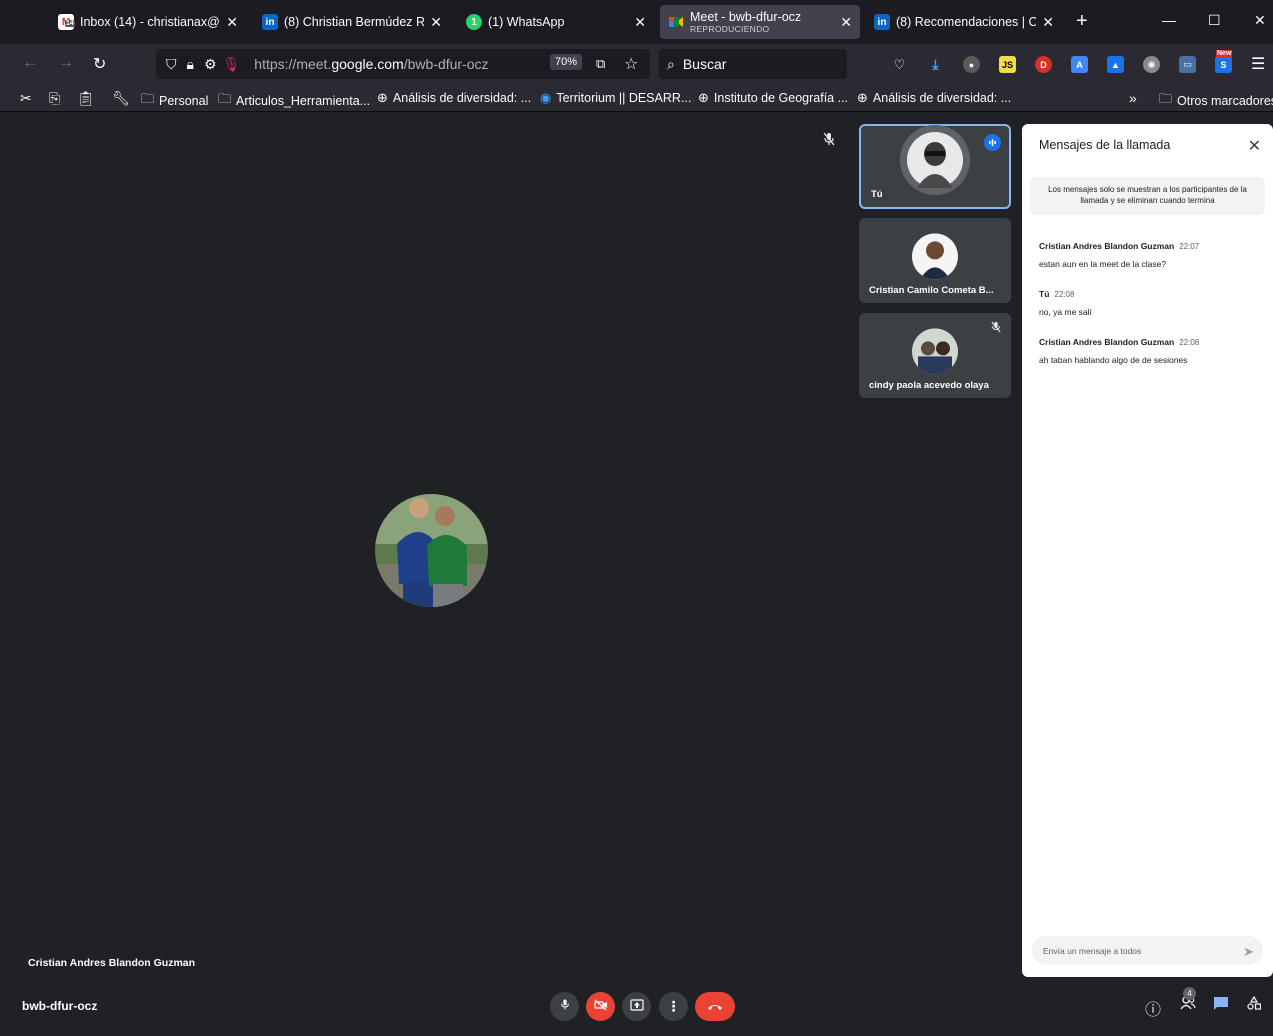 This screenshot has width=1273, height=1036. What do you see at coordinates (474, 22) in the screenshot?
I see `whatsapp-badge: 1` at bounding box center [474, 22].